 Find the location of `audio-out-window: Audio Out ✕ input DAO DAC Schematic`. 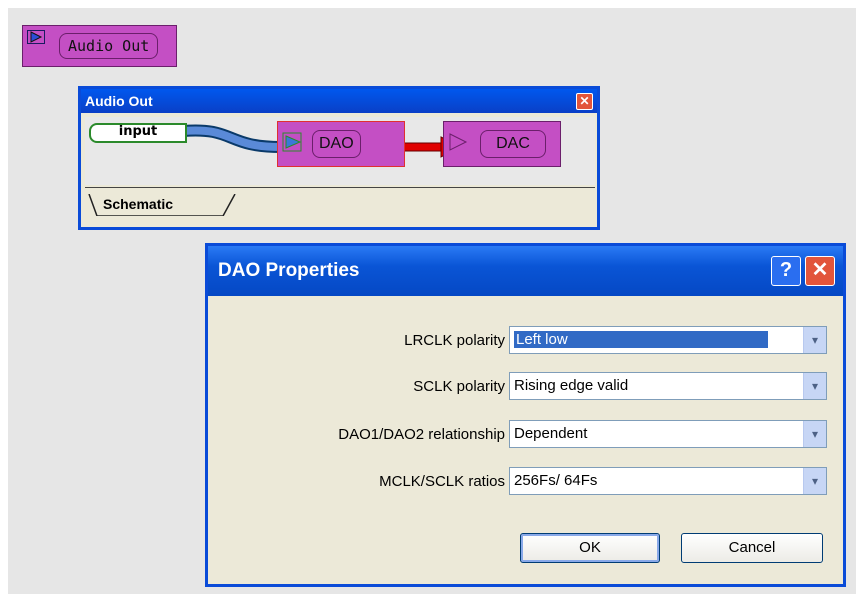

audio-out-window: Audio Out ✕ input DAO DAC Schematic is located at coordinates (339, 158).